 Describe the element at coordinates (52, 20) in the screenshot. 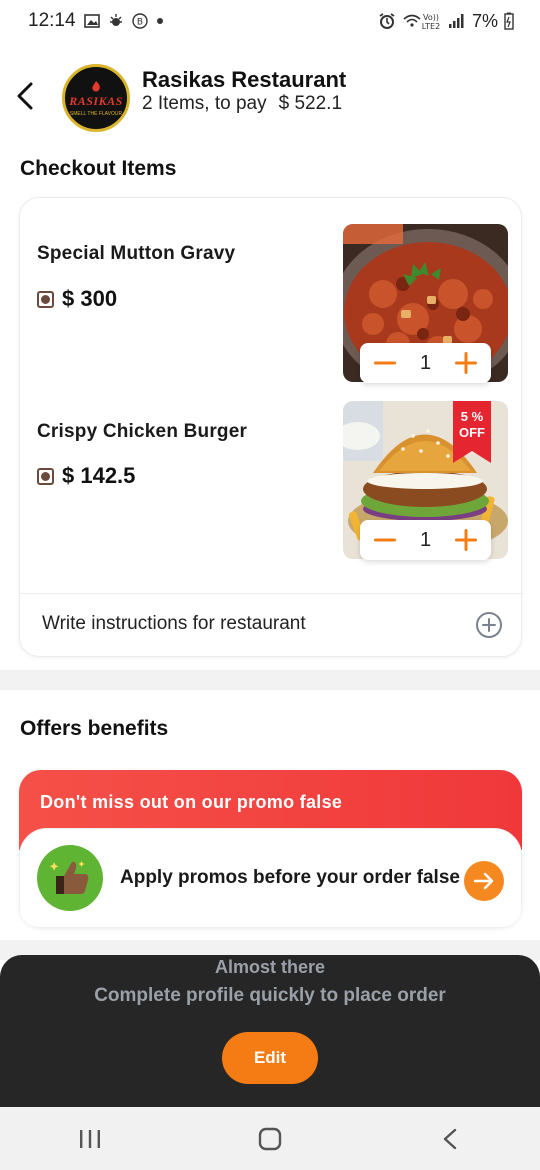

I see `status-time: 12:14` at that location.